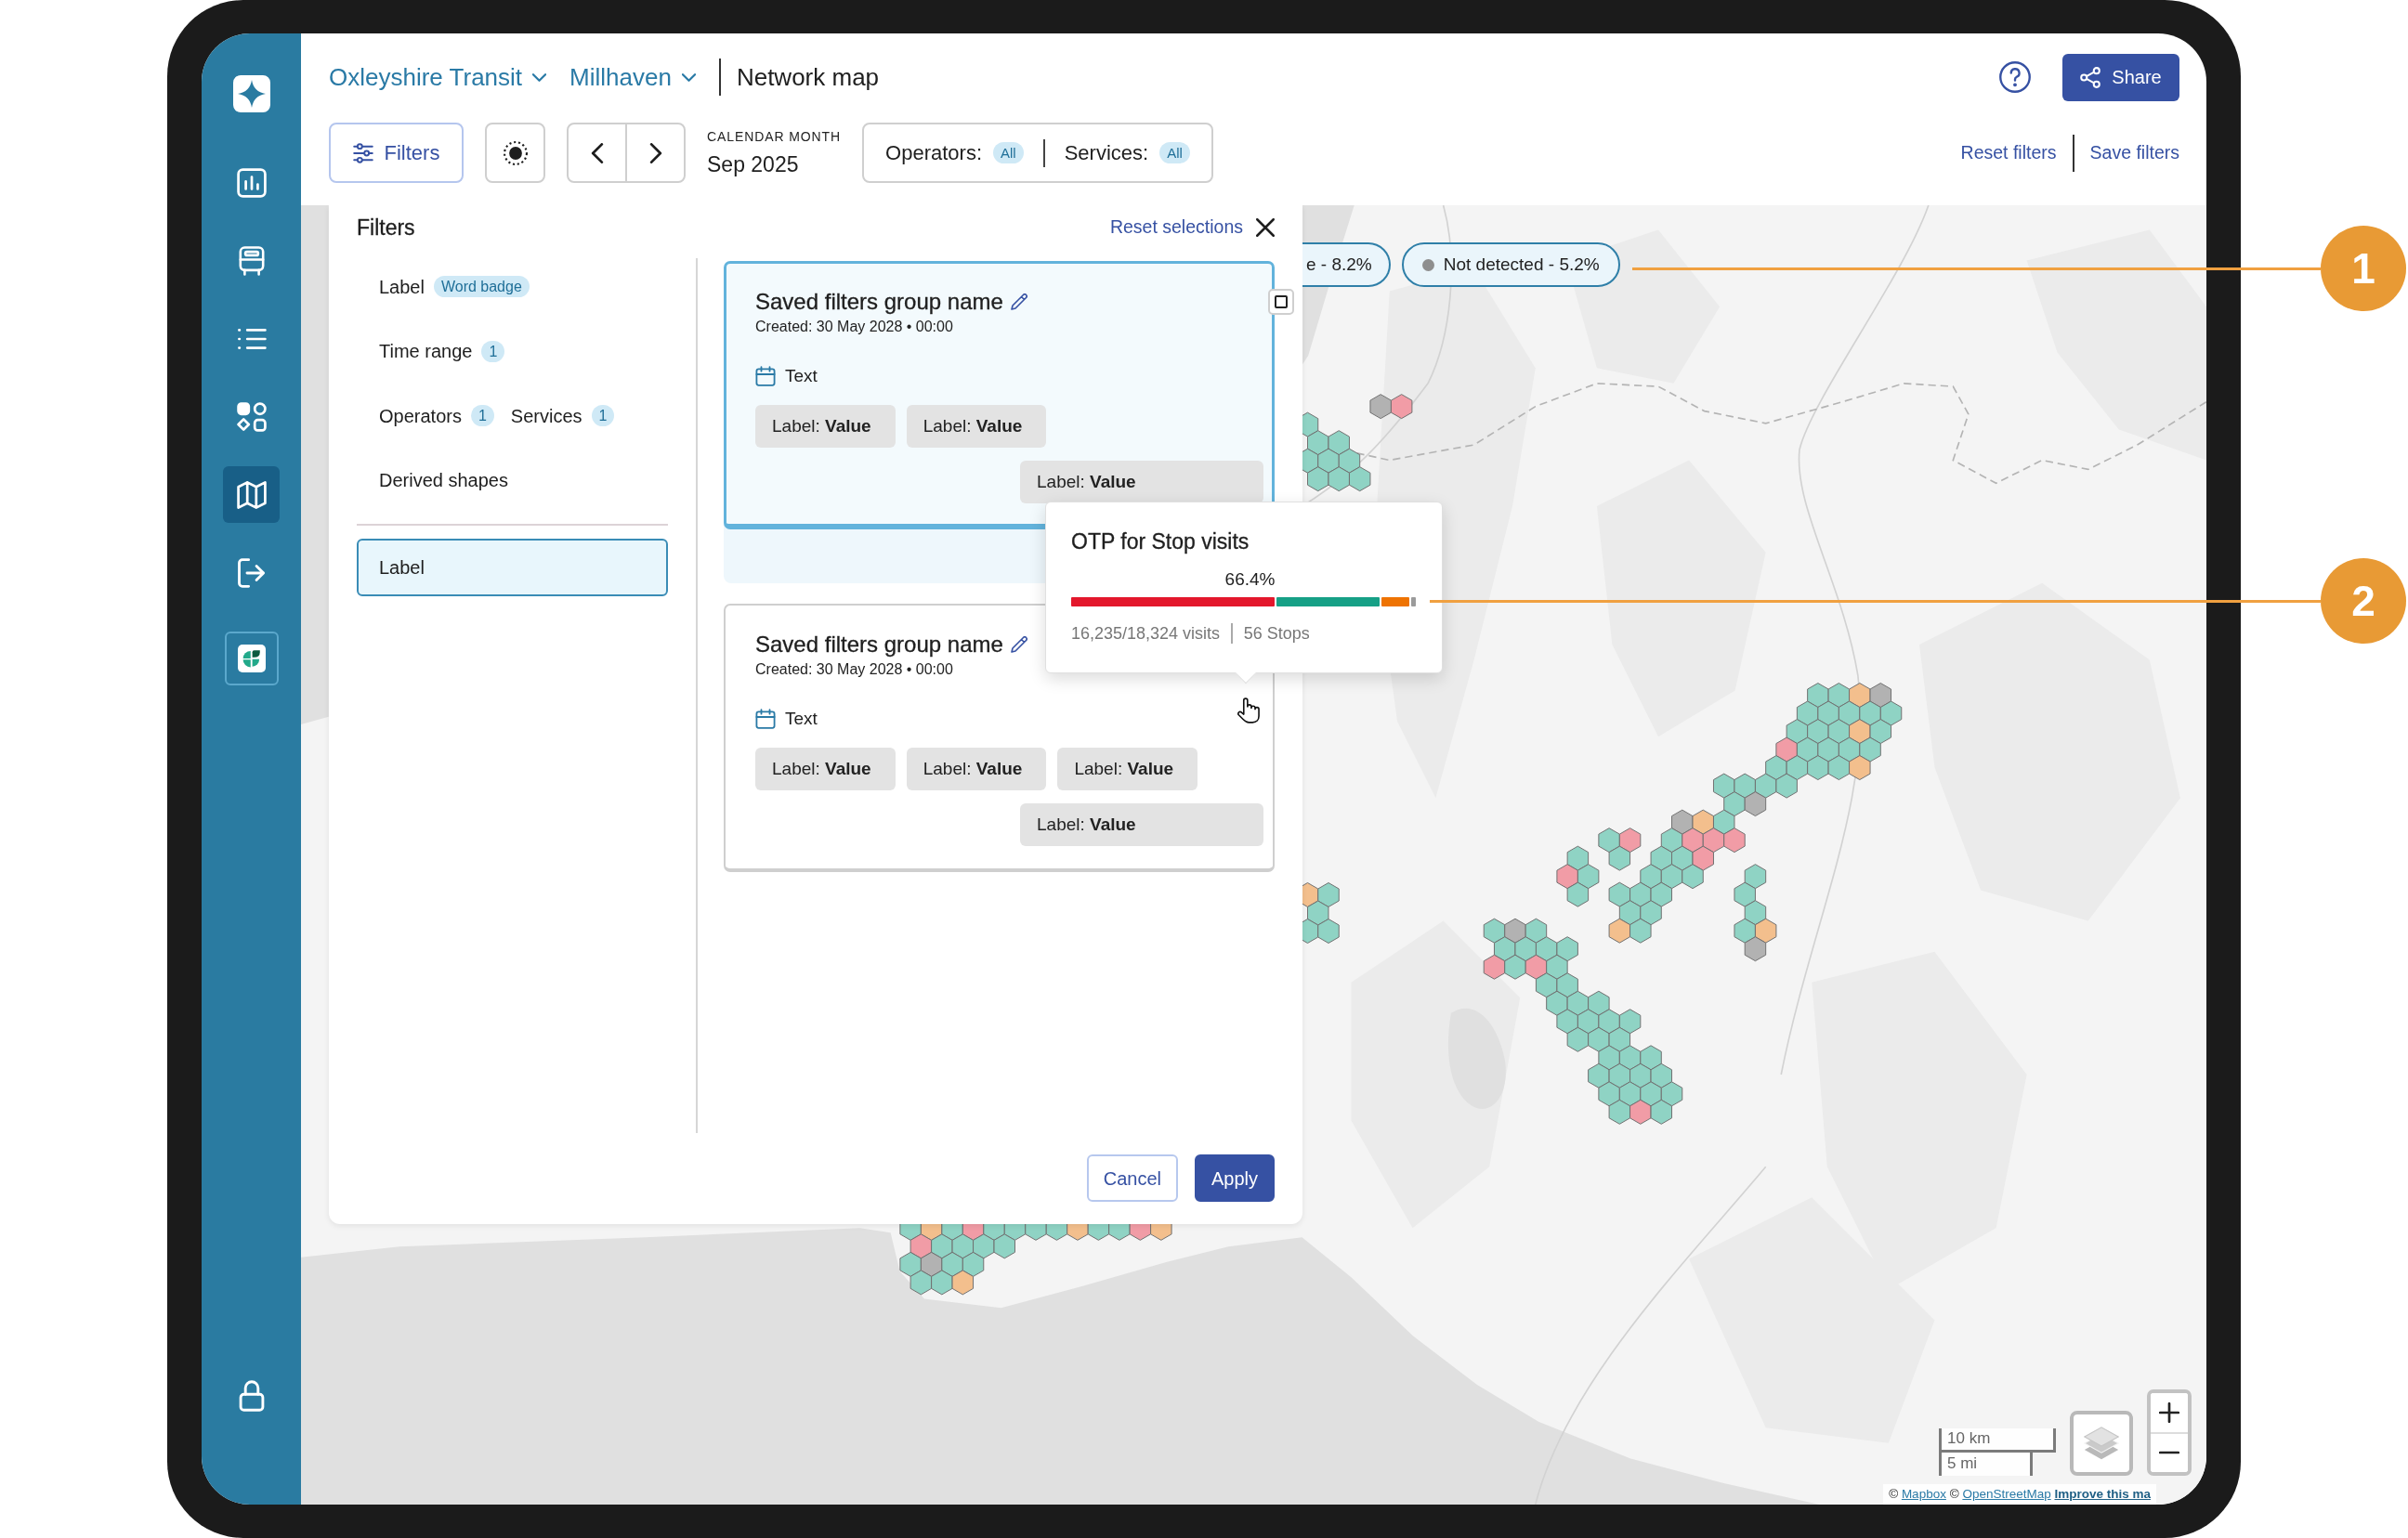 This screenshot has width=2408, height=1538. Describe the element at coordinates (2120, 77) in the screenshot. I see `share-button: Share` at that location.